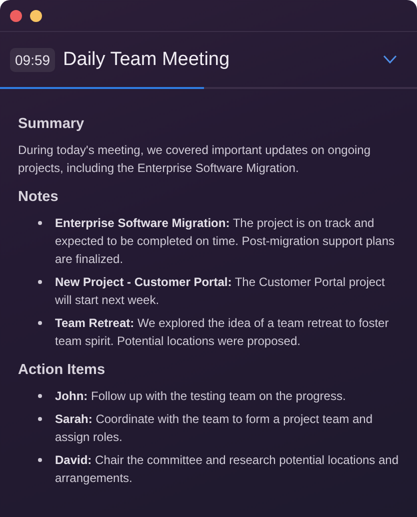 The height and width of the screenshot is (517, 417). I want to click on section-heading: Summary, so click(52, 124).